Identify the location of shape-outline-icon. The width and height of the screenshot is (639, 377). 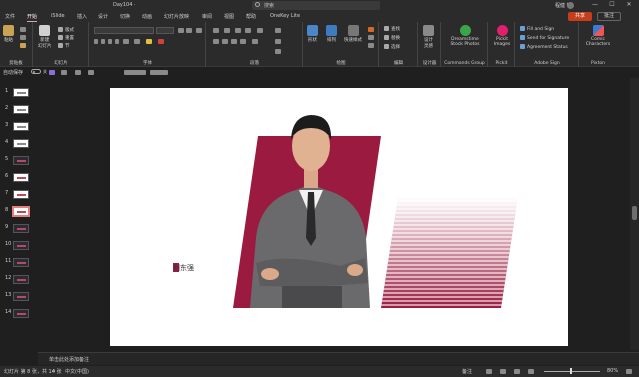
(371, 37).